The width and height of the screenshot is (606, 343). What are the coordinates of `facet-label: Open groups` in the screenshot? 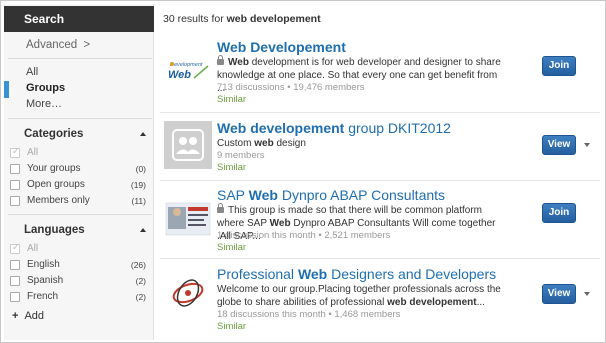 It's located at (56, 184).